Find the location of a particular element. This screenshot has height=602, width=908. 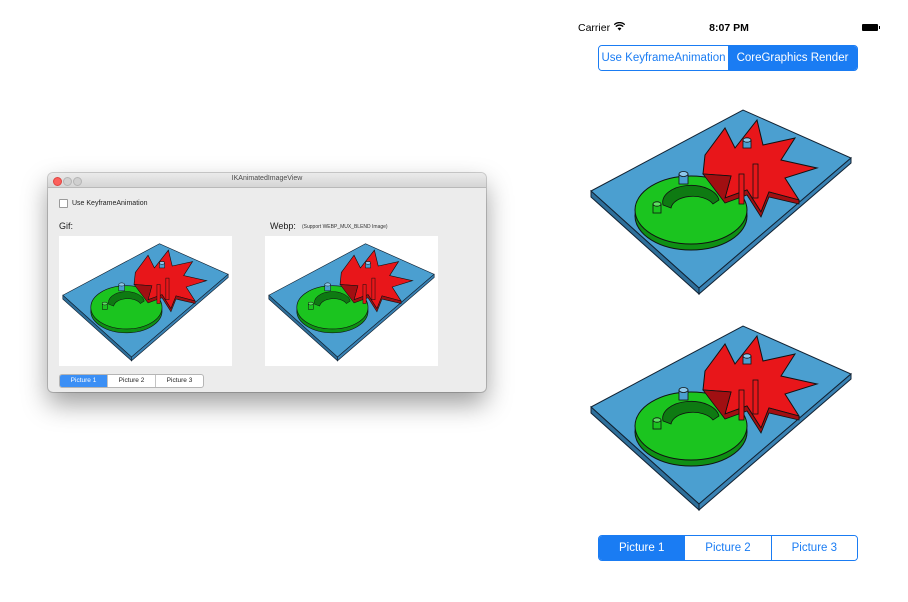

ios-picture-segmented-control: Picture 1 Picture 2 Picture 3 is located at coordinates (728, 548).